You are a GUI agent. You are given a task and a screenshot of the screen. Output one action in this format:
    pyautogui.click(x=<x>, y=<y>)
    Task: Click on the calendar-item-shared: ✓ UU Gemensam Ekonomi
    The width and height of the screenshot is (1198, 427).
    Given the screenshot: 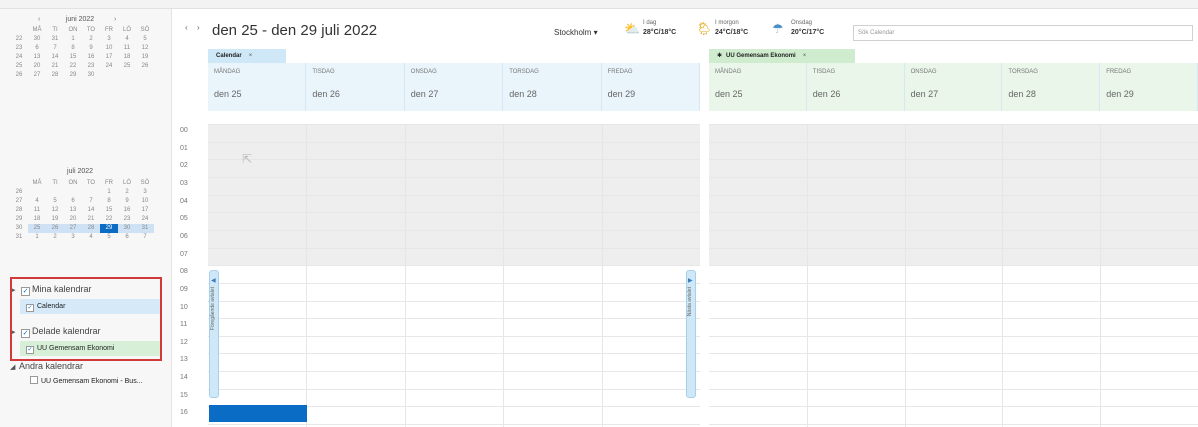 What is the action you would take?
    pyautogui.click(x=90, y=348)
    